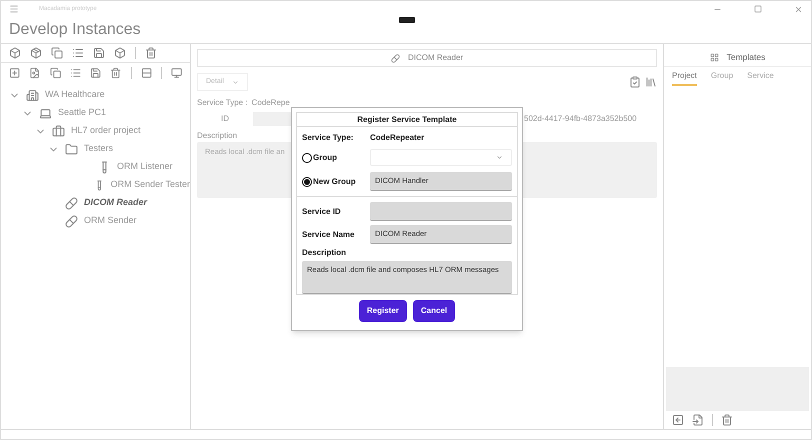 Image resolution: width=812 pixels, height=440 pixels. I want to click on radio-label: New Group, so click(334, 182).